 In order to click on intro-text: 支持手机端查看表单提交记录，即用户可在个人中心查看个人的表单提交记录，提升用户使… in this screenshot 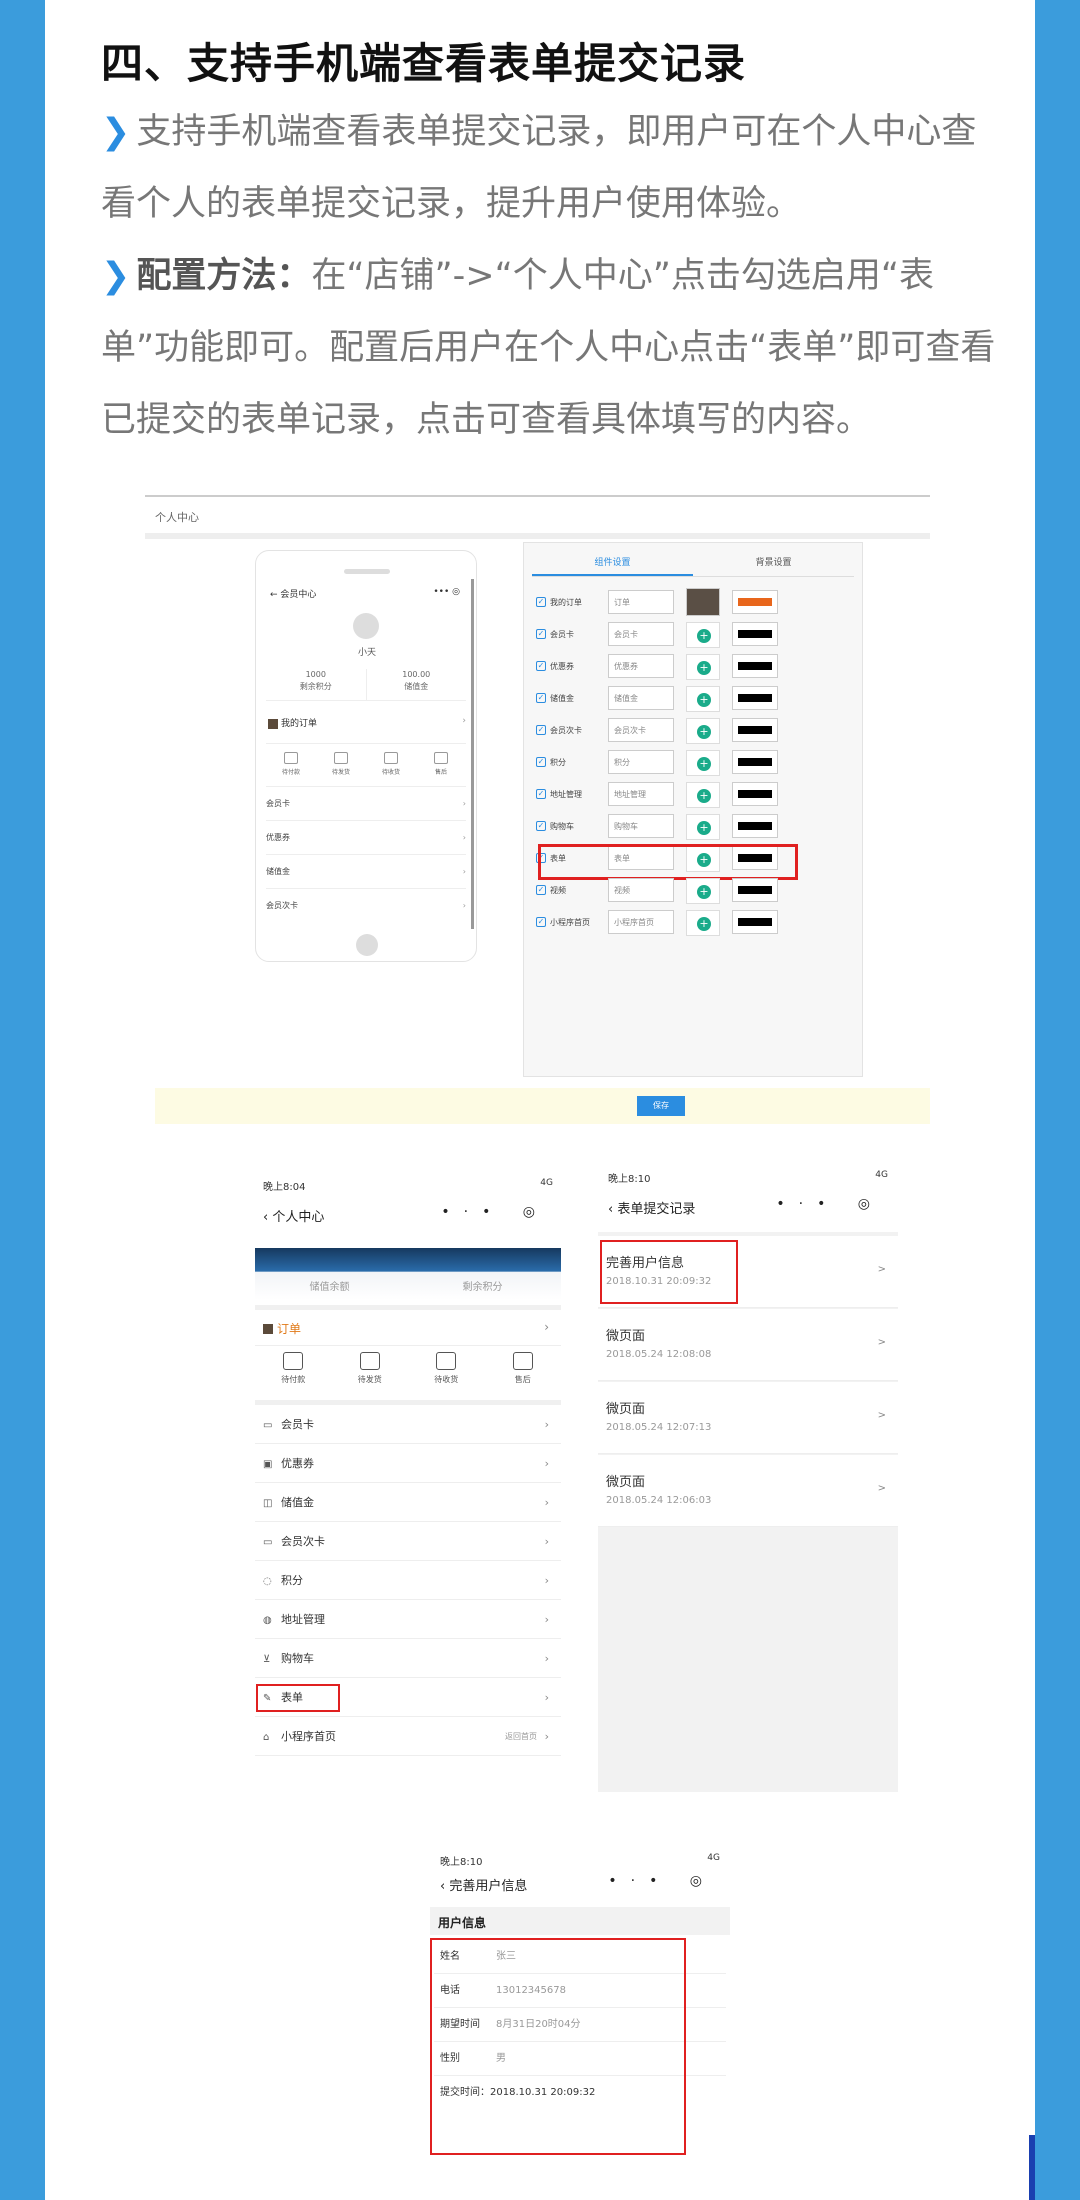, I will do `click(539, 168)`.